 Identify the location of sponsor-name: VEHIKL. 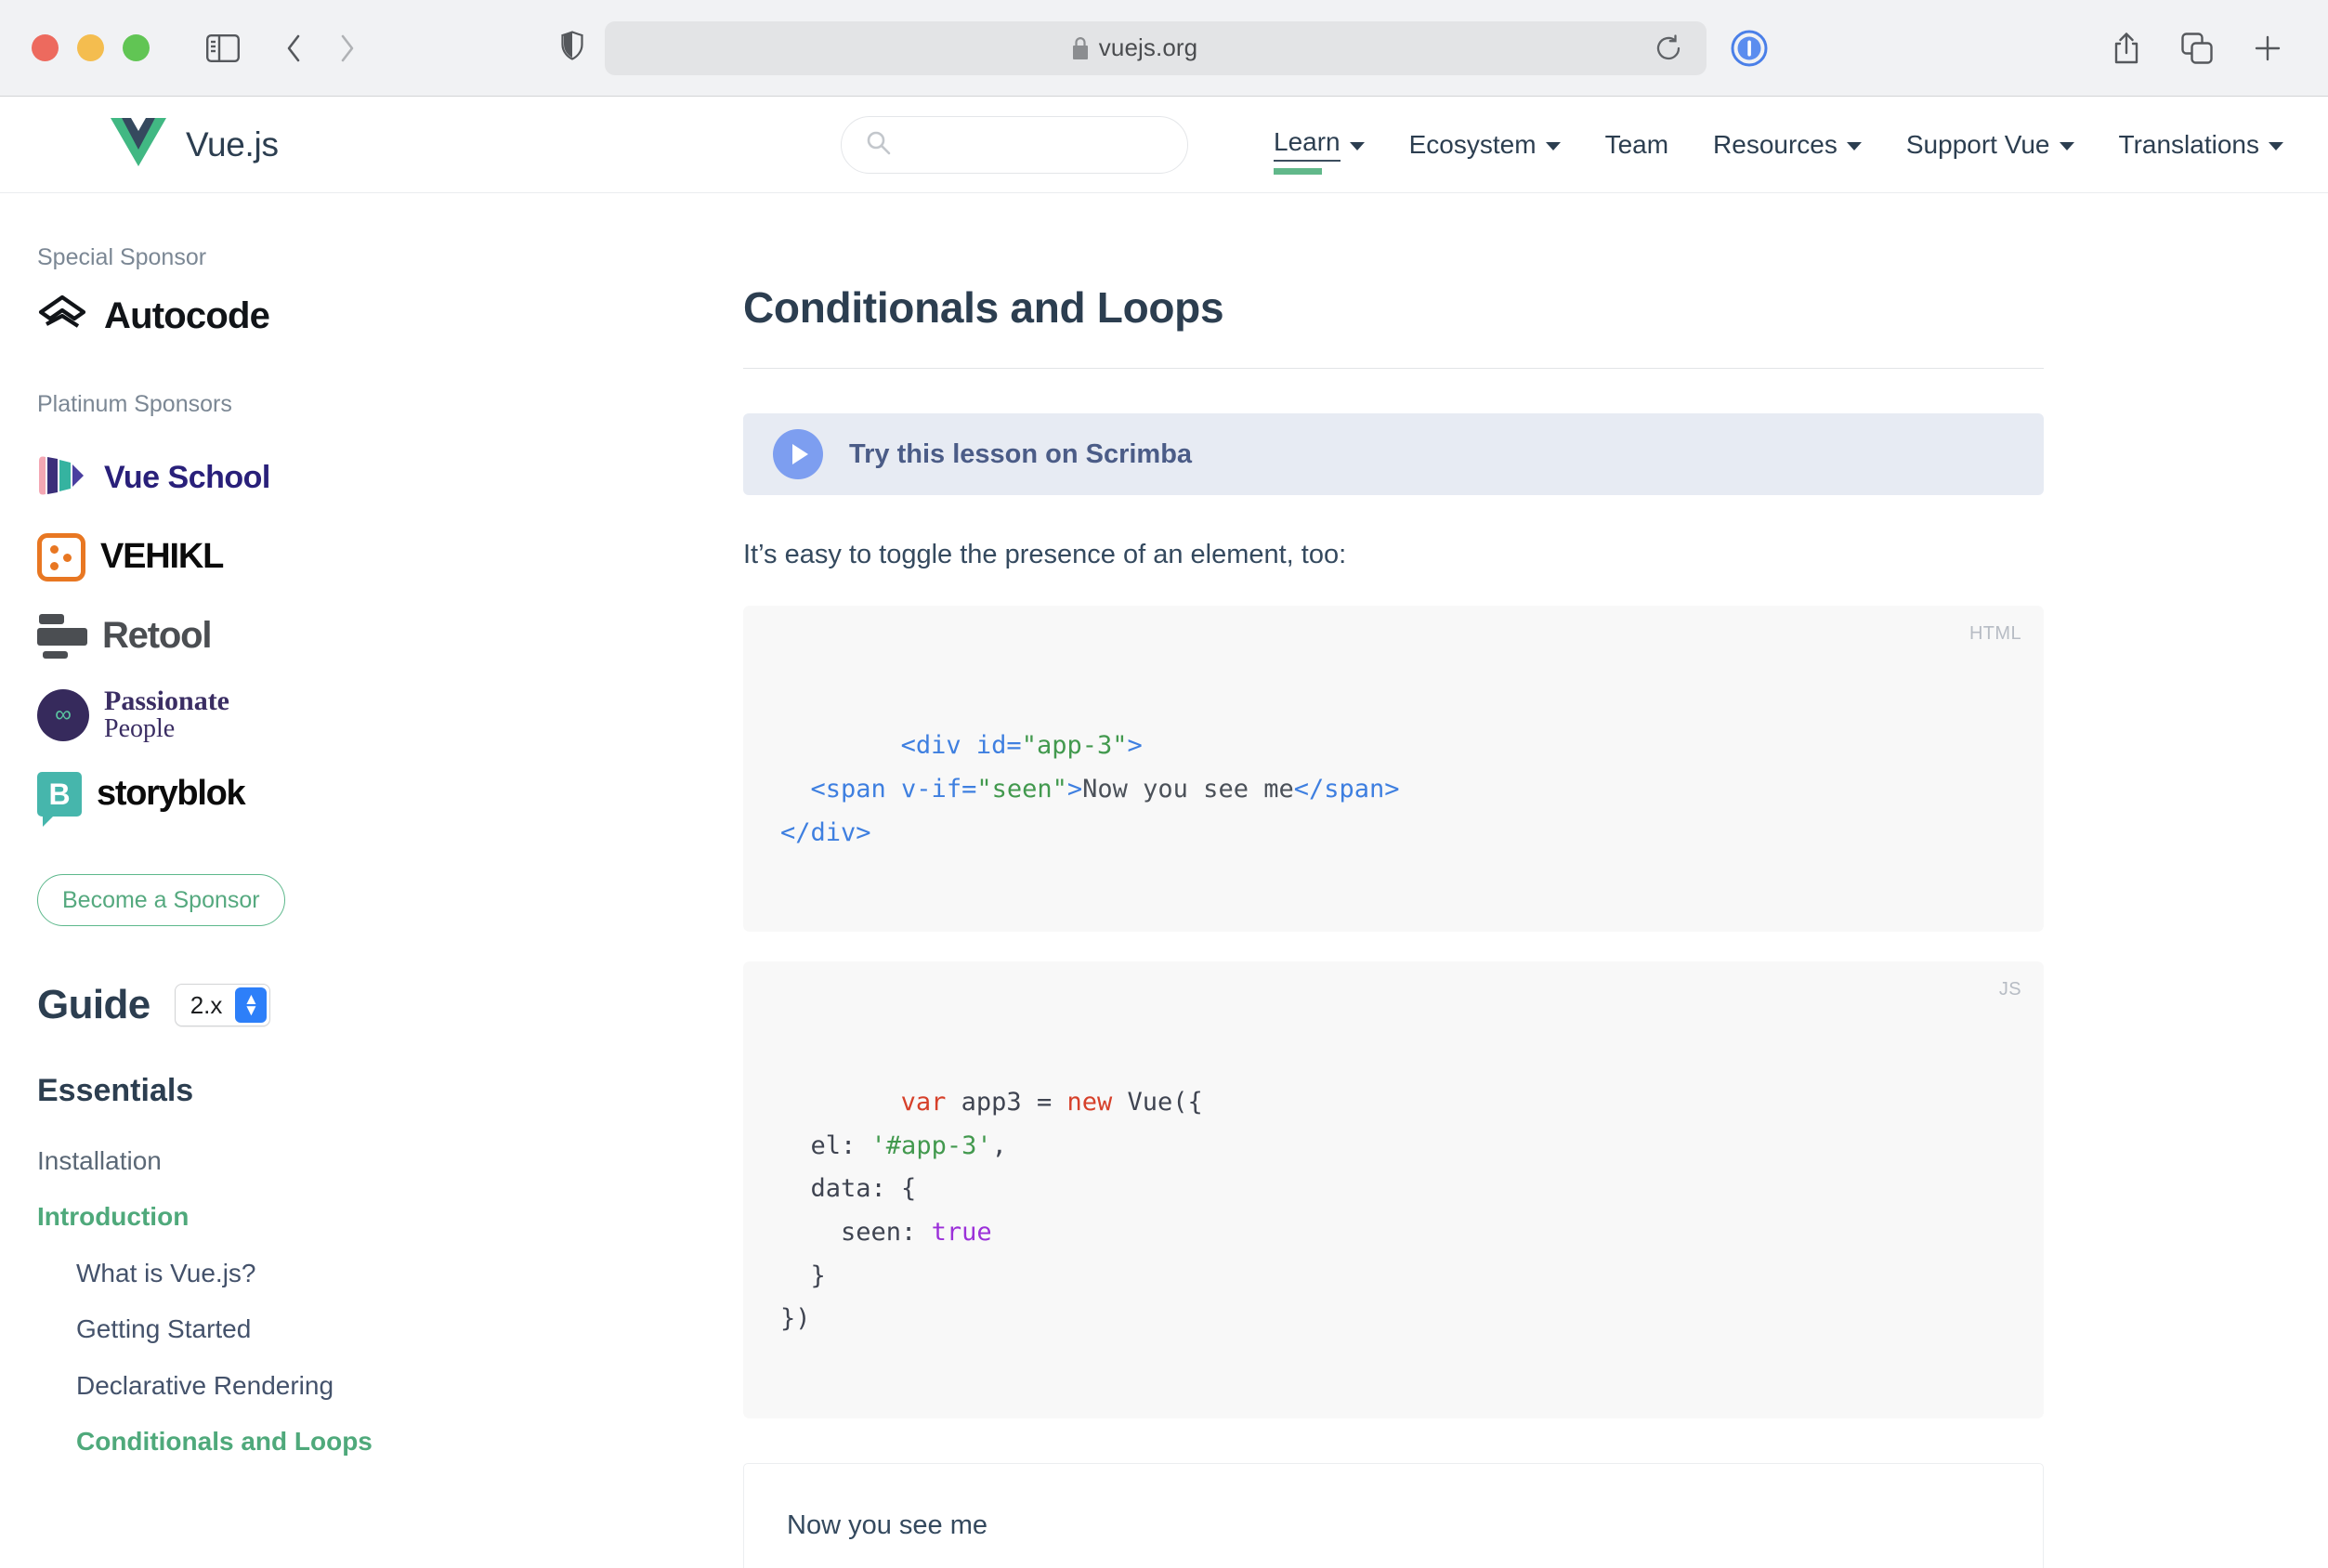
(162, 556).